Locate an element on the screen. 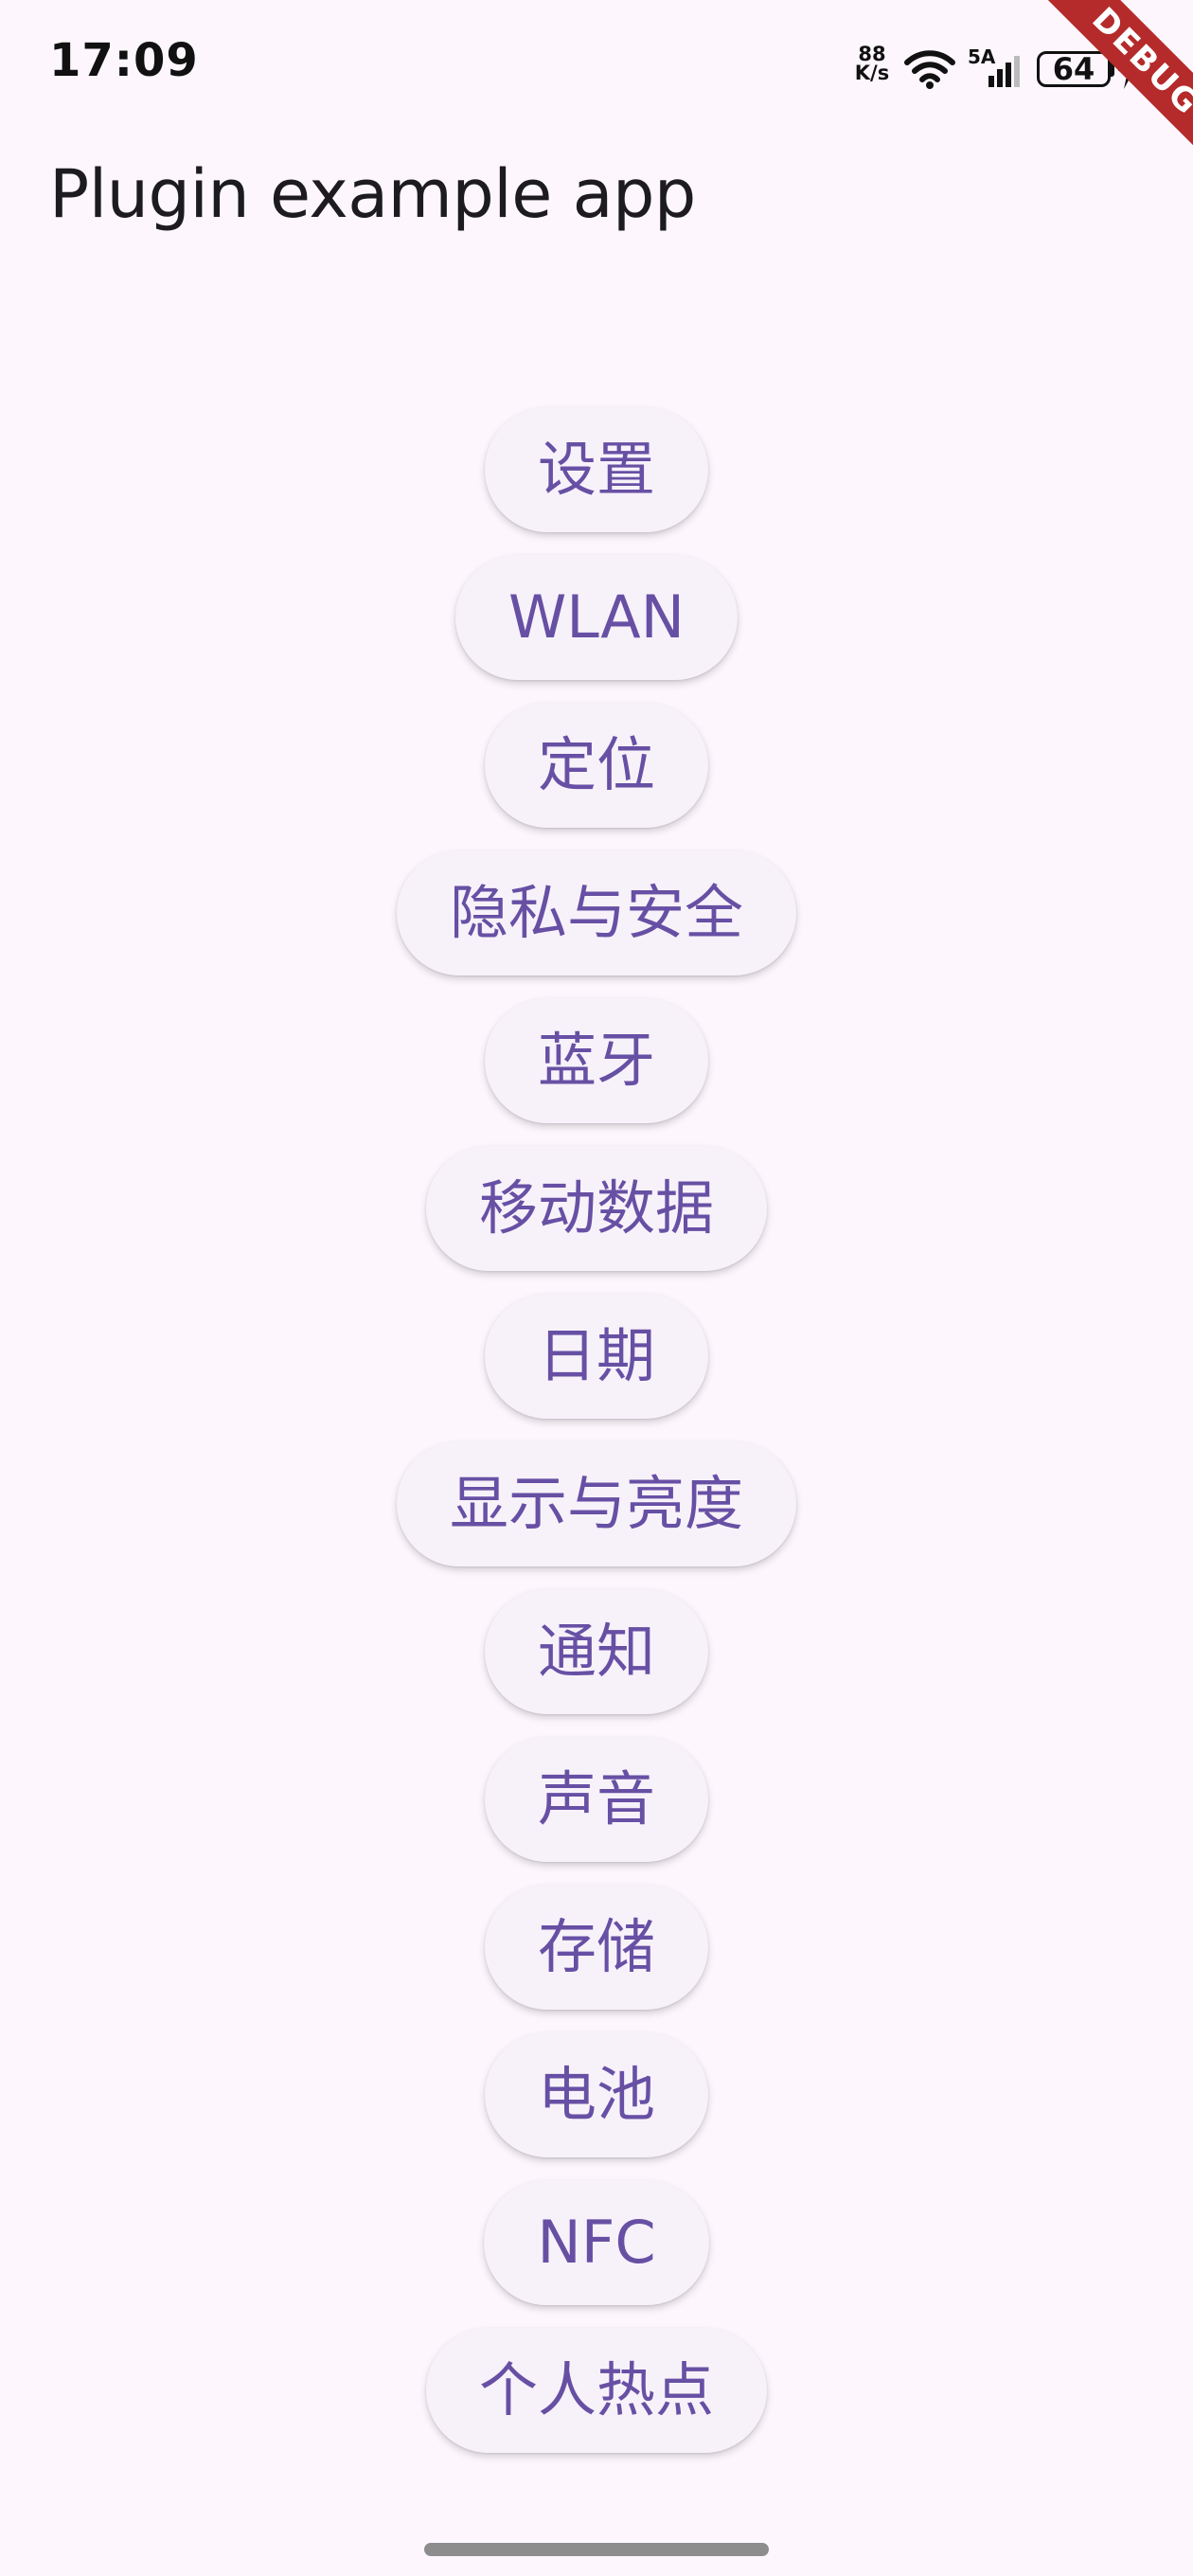 The image size is (1193, 2576). status-bar: 17:09 88 K/s 5A 64 is located at coordinates (596, 68).